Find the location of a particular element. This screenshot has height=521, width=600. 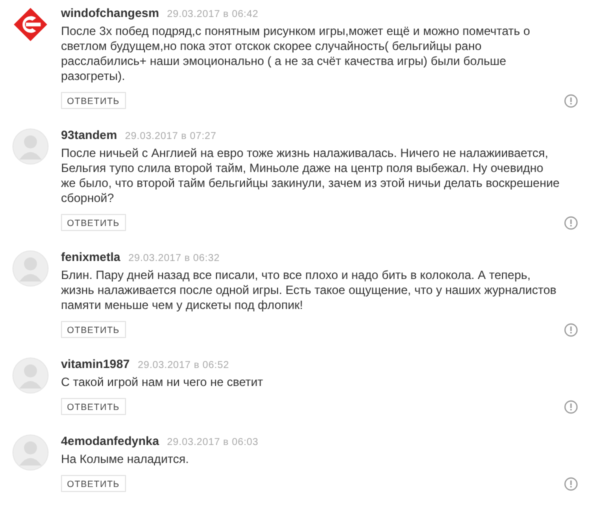

author-name: windofchangesm is located at coordinates (110, 13).